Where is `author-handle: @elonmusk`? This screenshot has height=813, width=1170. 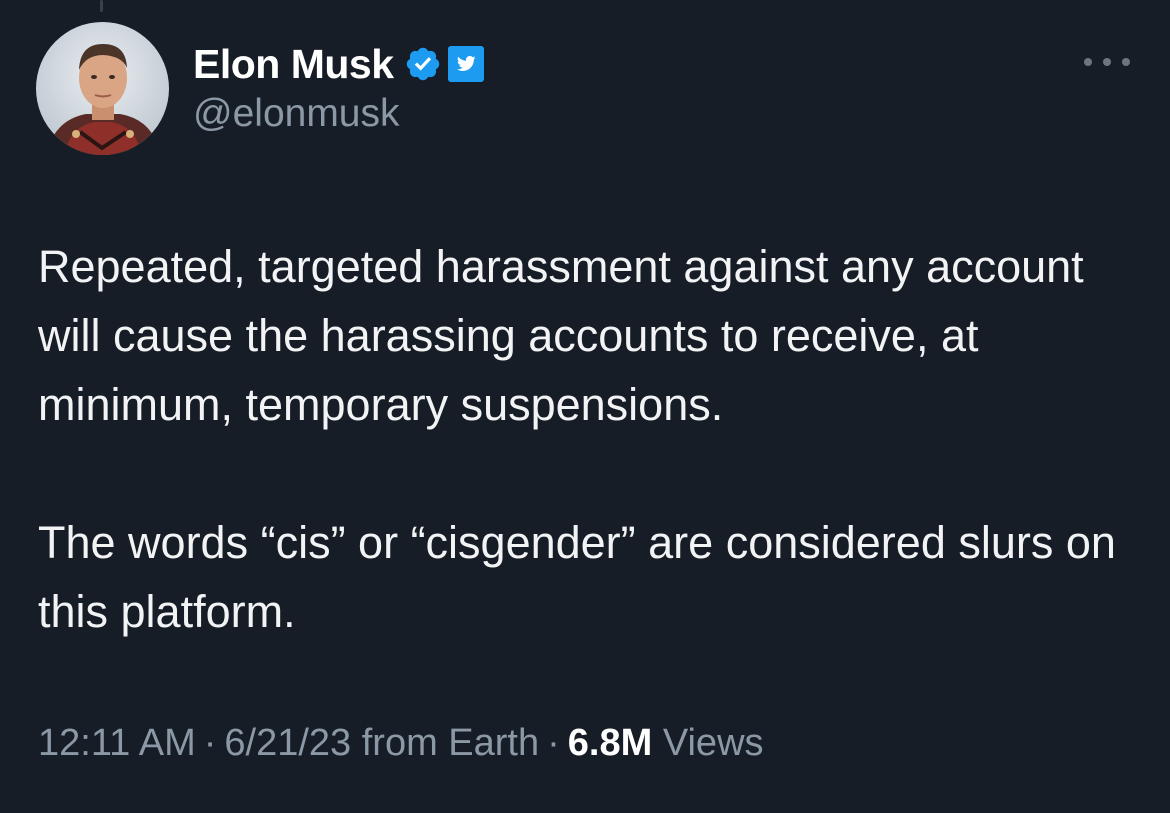 author-handle: @elonmusk is located at coordinates (296, 114).